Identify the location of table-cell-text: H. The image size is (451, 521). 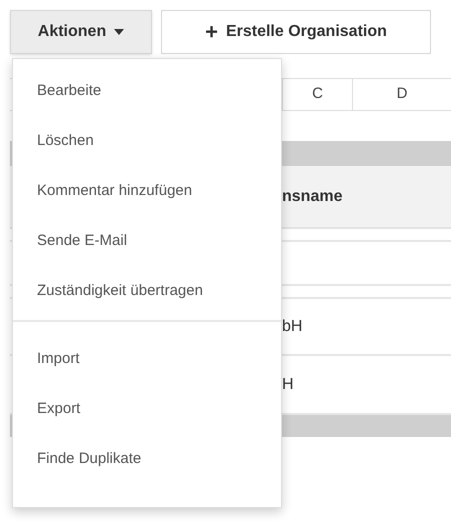
(288, 384).